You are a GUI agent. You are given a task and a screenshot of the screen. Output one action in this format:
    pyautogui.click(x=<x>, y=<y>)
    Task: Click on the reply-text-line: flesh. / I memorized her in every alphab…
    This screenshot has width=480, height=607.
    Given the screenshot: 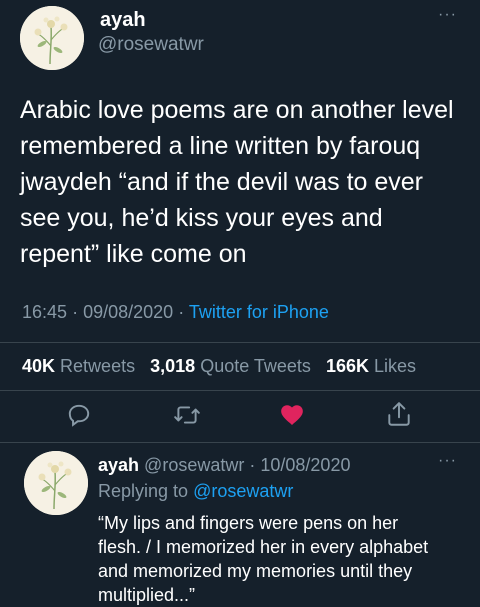 What is the action you would take?
    pyautogui.click(x=263, y=547)
    